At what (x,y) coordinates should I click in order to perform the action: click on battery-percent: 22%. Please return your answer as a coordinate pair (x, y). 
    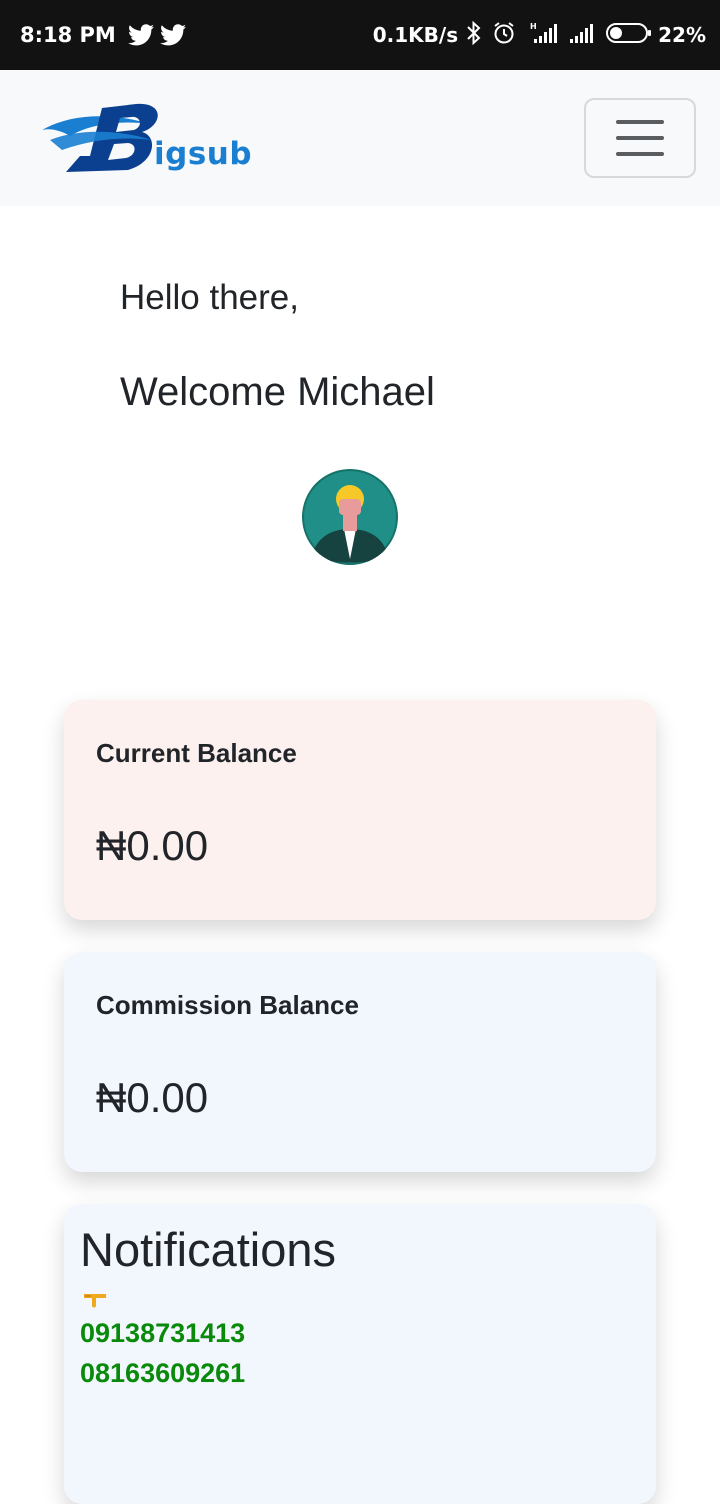
    Looking at the image, I should click on (682, 35).